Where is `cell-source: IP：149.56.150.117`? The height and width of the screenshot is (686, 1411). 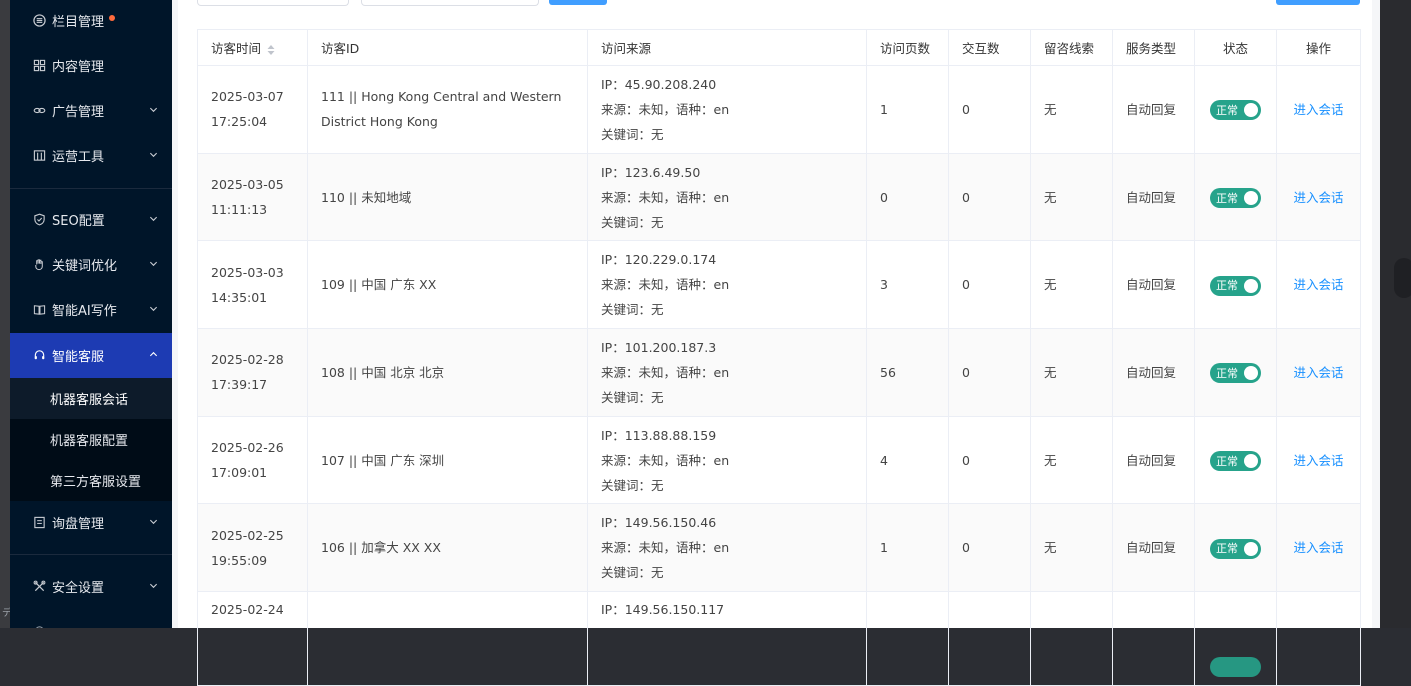
cell-source: IP：149.56.150.117 is located at coordinates (727, 638).